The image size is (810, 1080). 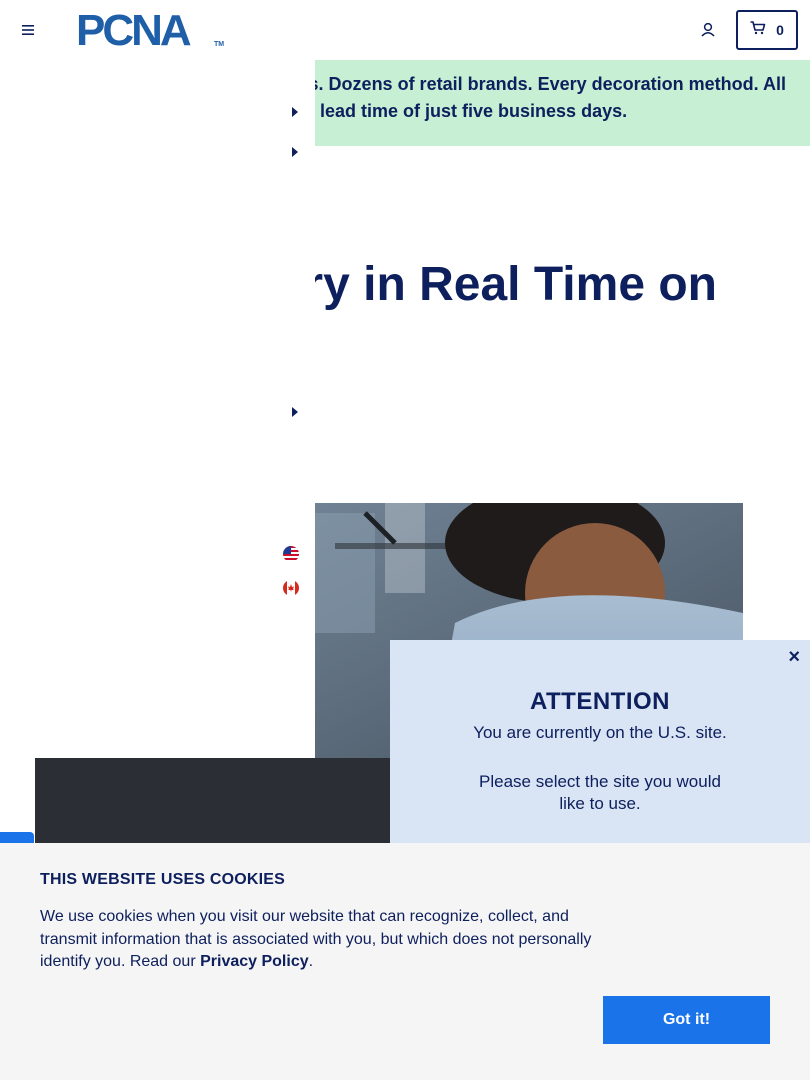 I want to click on canada-flag-icon, so click(x=291, y=588).